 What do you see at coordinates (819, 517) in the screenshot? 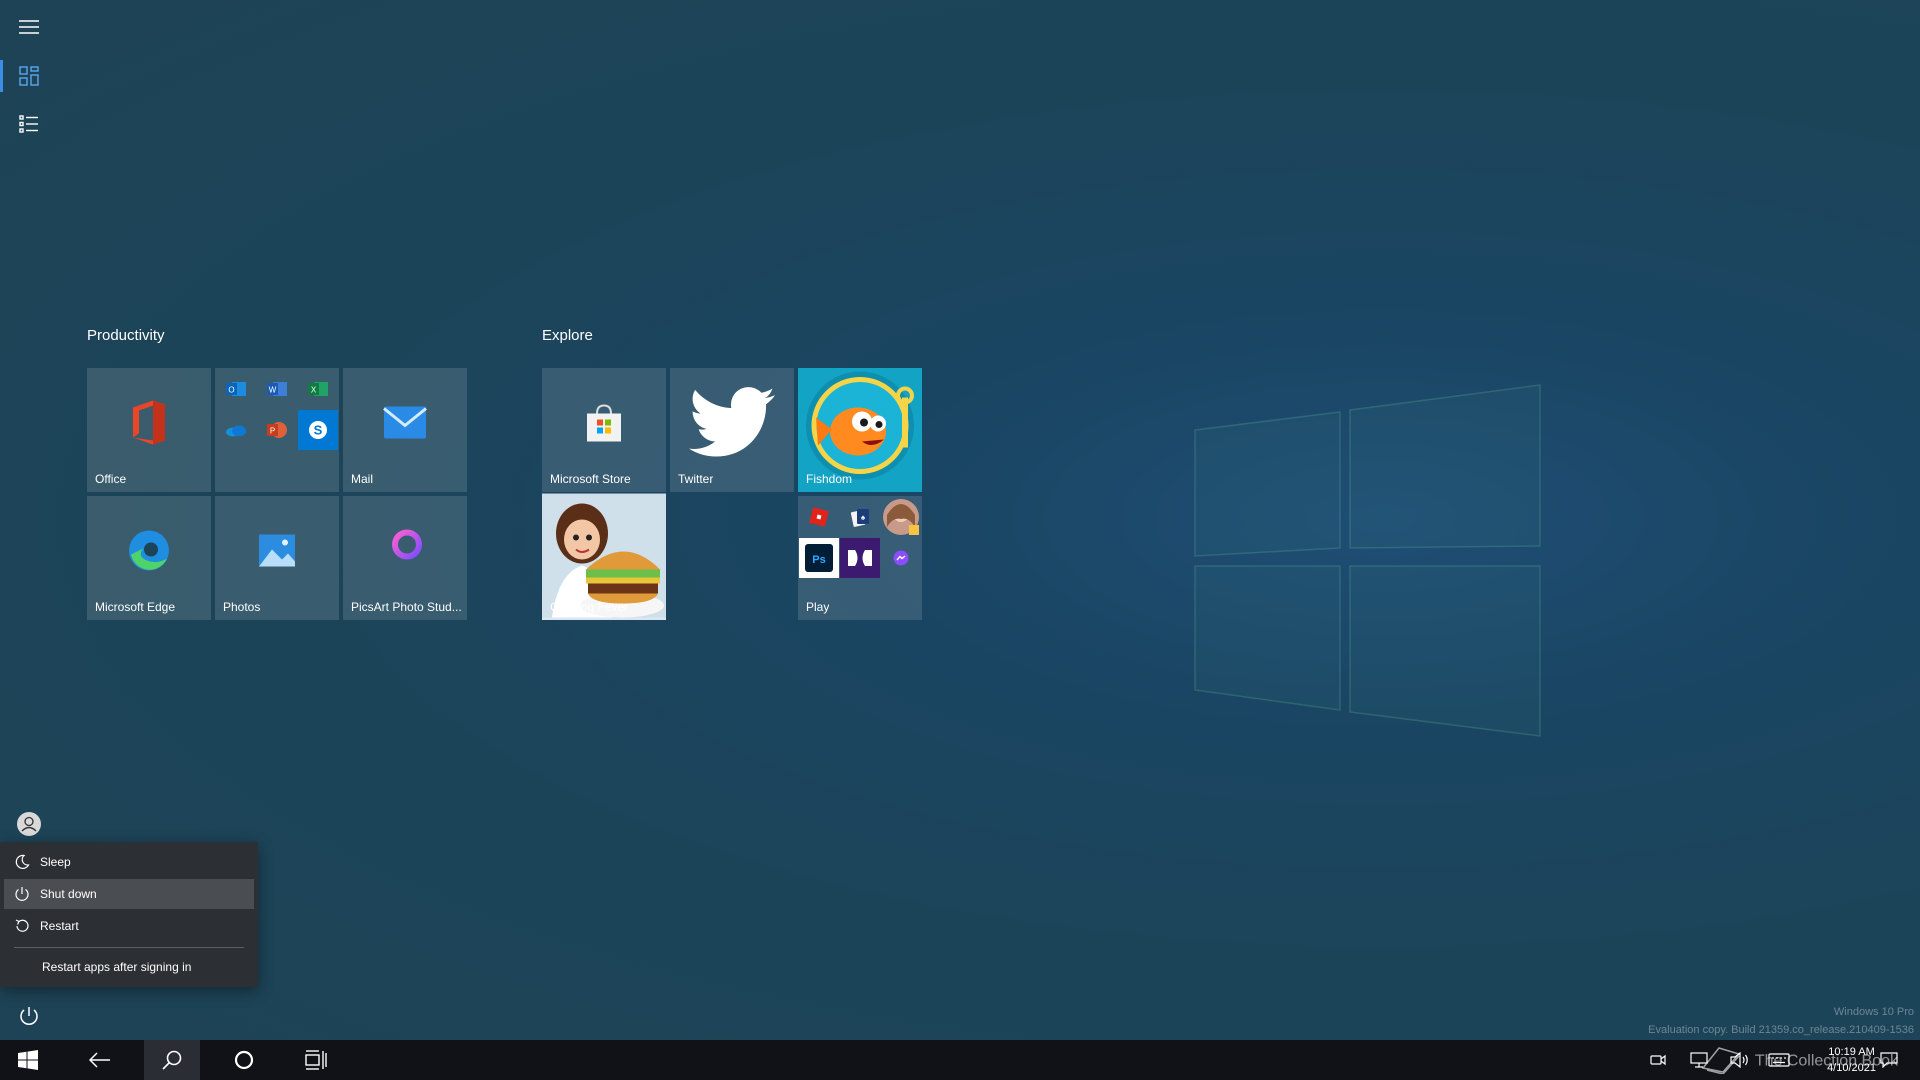
I see `roblox-icon` at bounding box center [819, 517].